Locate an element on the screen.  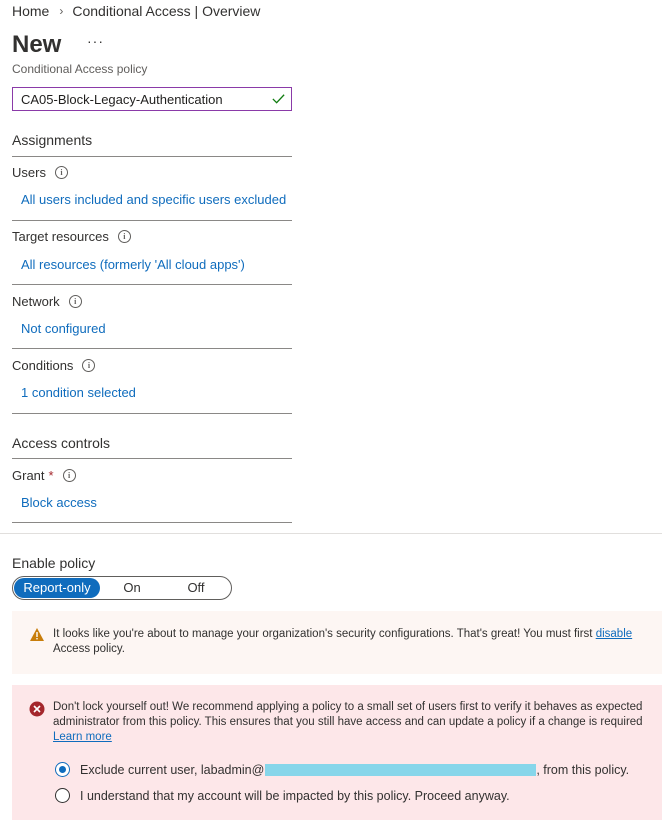
network-label: Network i is located at coordinates (47, 301).